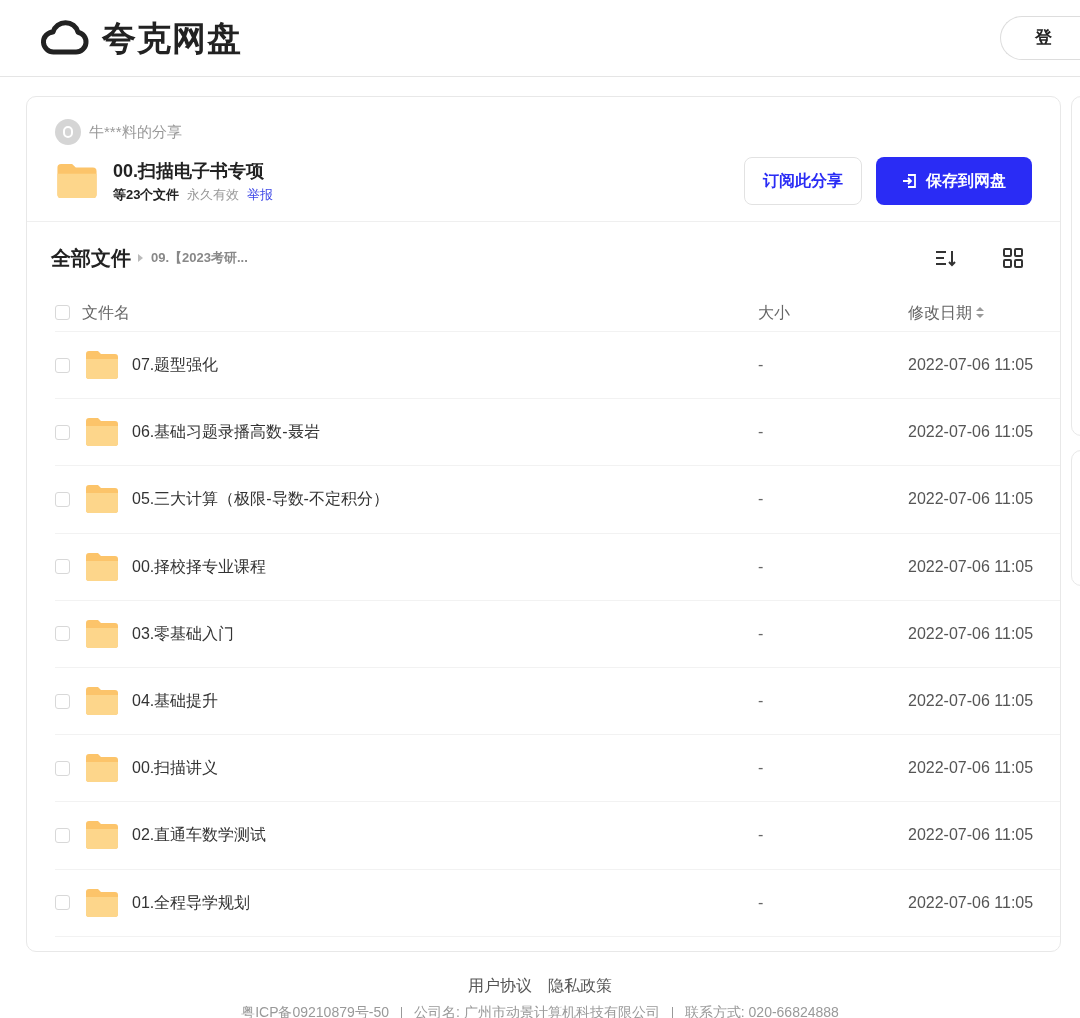 This screenshot has height=1018, width=1080. What do you see at coordinates (580, 986) in the screenshot?
I see `footer-link: 隐私政策` at bounding box center [580, 986].